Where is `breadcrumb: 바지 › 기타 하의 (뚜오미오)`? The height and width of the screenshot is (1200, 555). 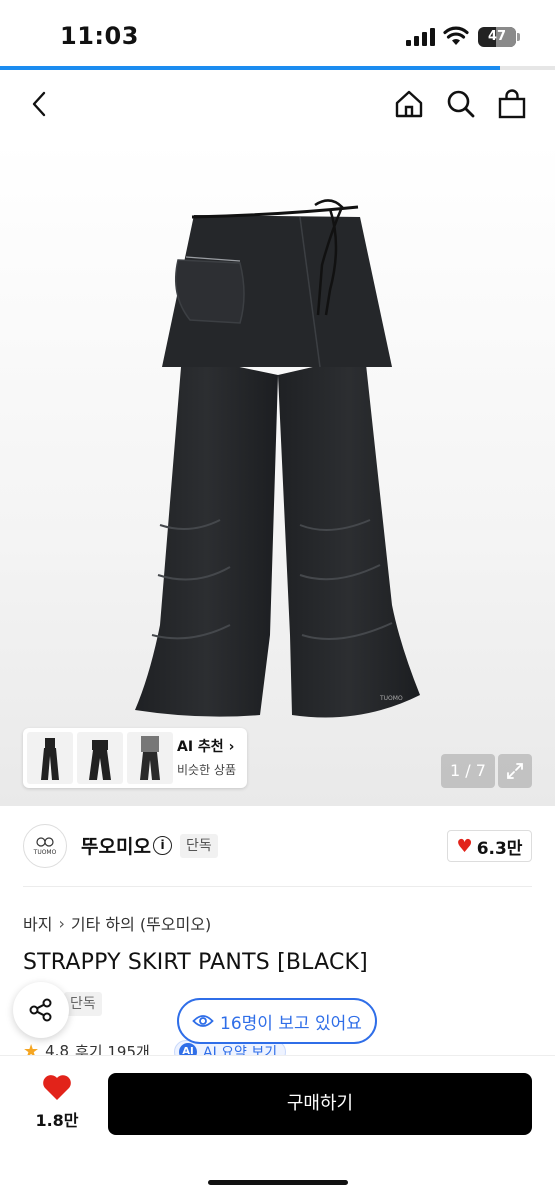
breadcrumb: 바지 › 기타 하의 (뚜오미오) is located at coordinates (117, 923).